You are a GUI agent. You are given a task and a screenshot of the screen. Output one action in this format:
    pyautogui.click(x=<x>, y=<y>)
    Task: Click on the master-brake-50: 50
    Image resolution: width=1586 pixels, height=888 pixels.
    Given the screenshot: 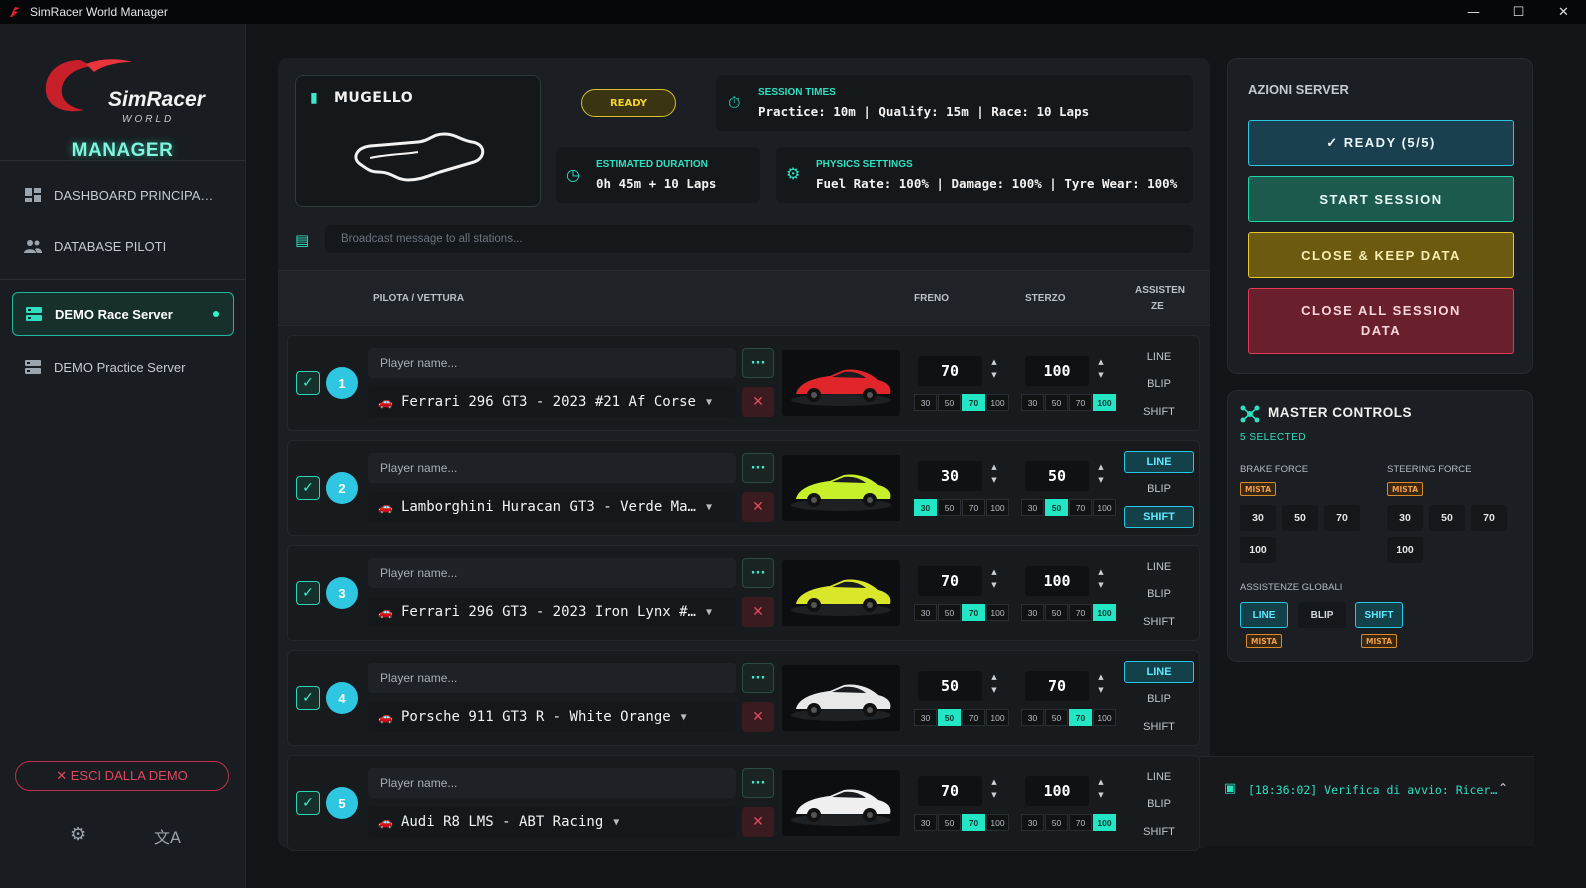 What is the action you would take?
    pyautogui.click(x=1300, y=518)
    